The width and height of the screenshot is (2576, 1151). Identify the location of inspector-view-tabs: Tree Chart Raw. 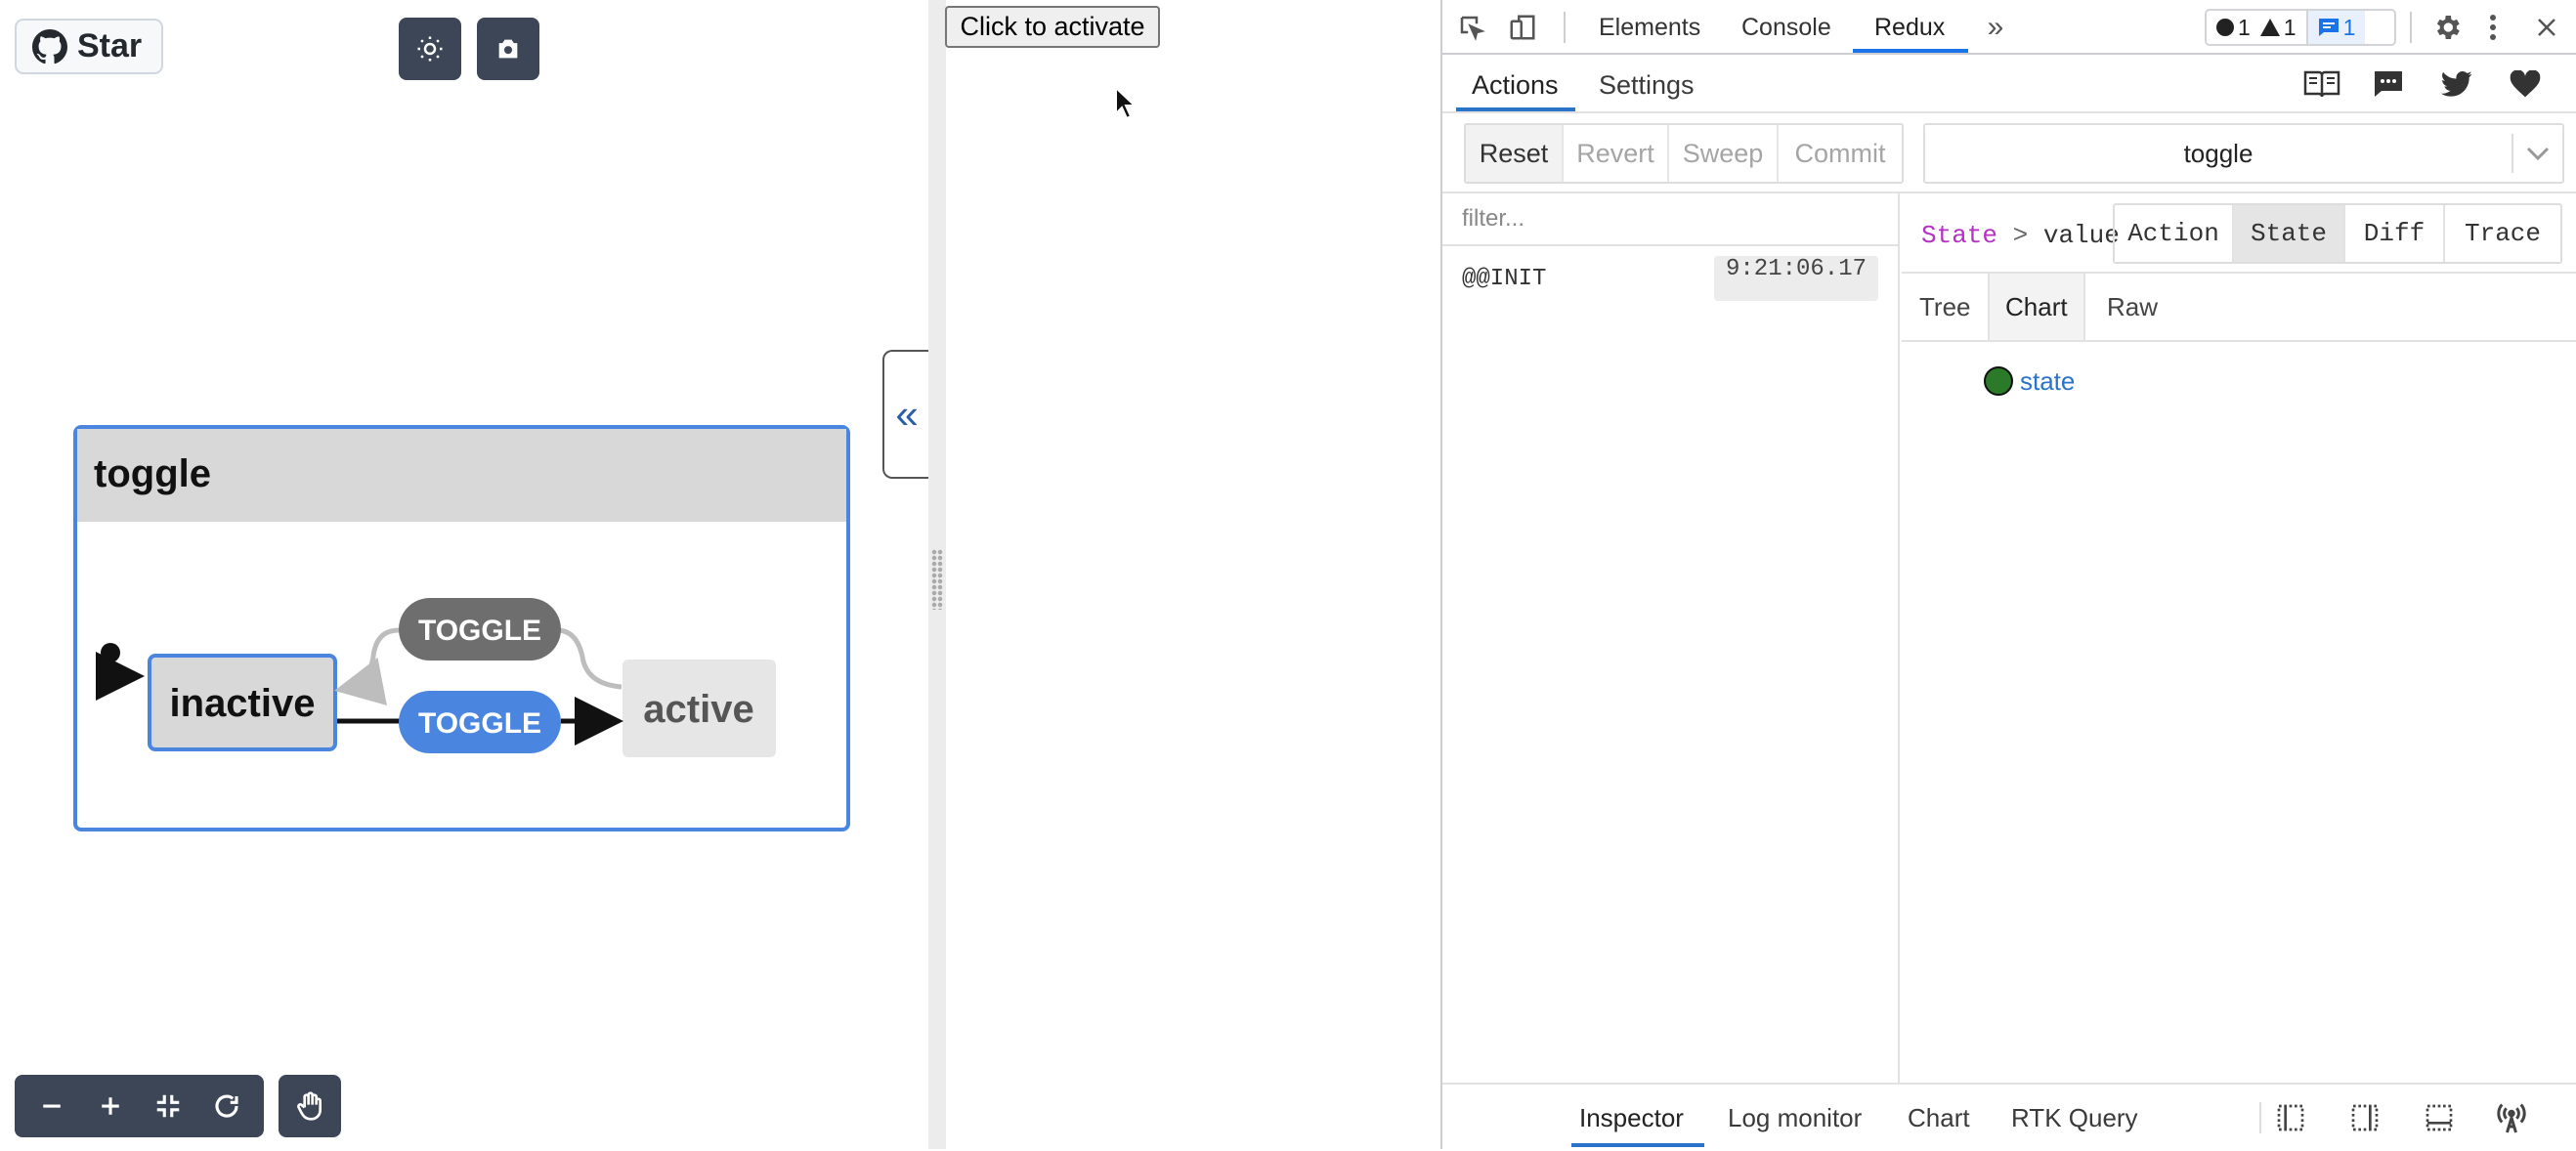
(2239, 308).